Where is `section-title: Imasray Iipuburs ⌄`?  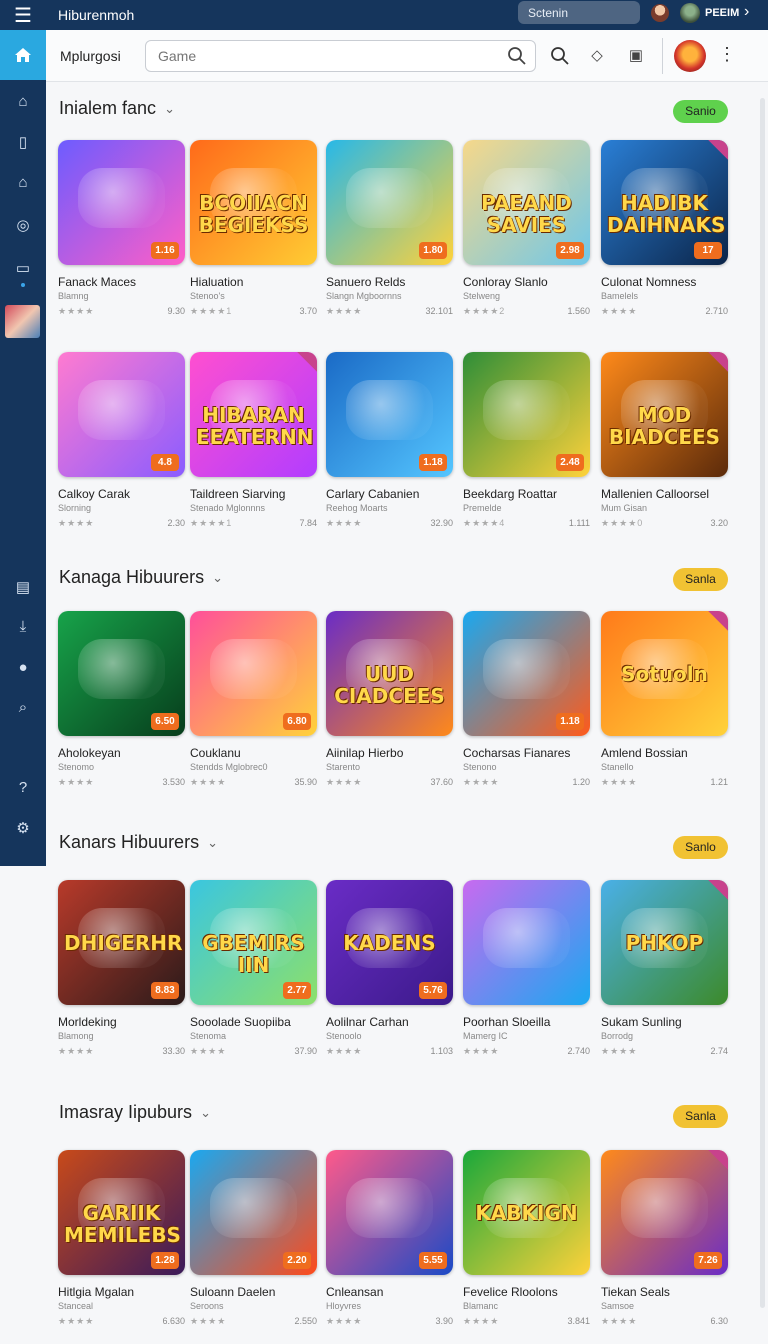 section-title: Imasray Iipuburs ⌄ is located at coordinates (135, 1112).